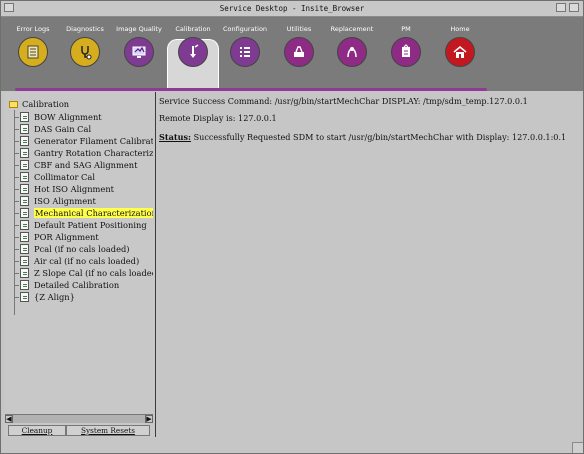 This screenshot has width=584, height=454. What do you see at coordinates (68, 117) in the screenshot?
I see `tree-item-label: BOW Alignment` at bounding box center [68, 117].